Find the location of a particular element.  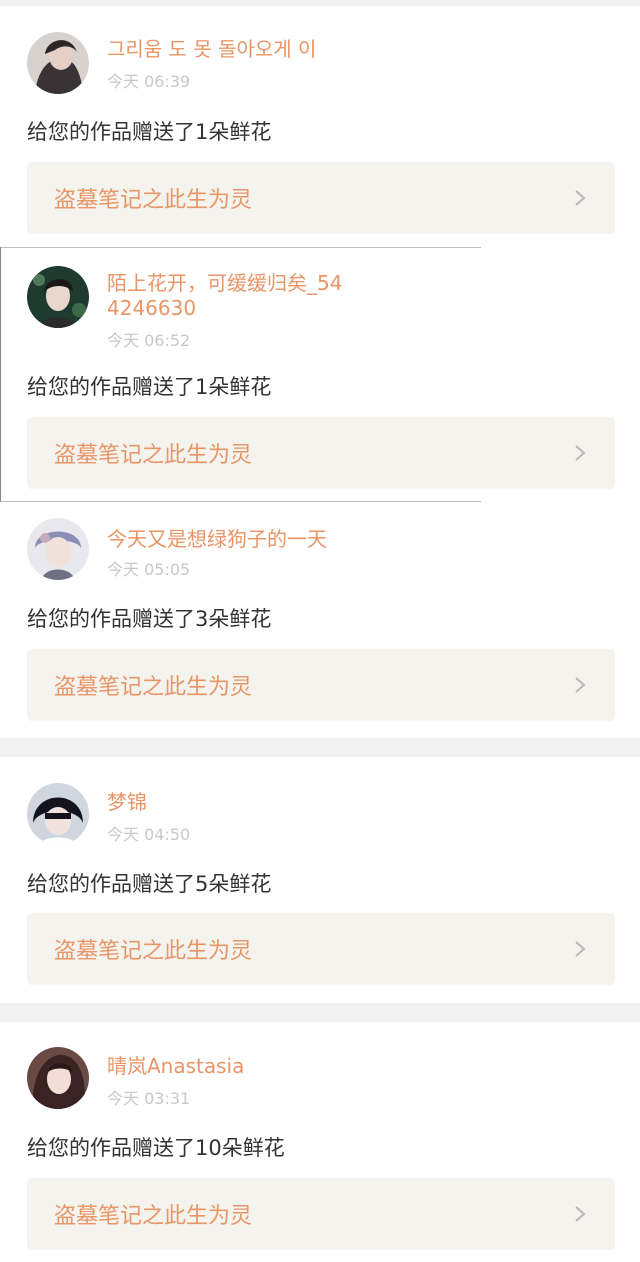

timestamp: 今天 05:05 is located at coordinates (149, 569).